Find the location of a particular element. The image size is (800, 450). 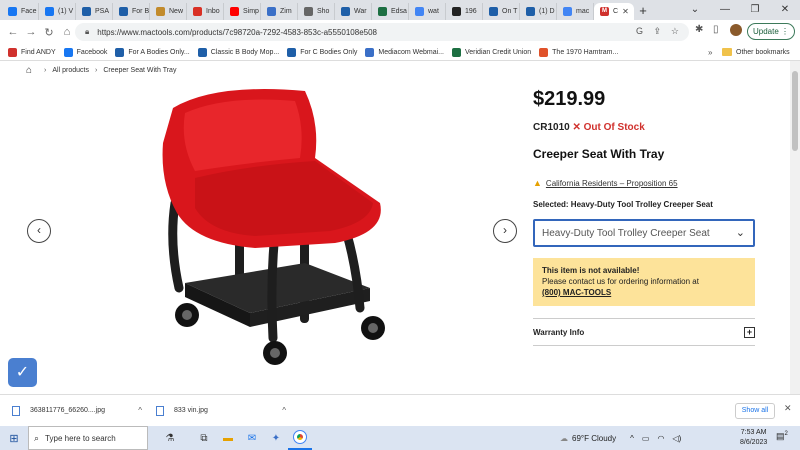

chrome-icon is located at coordinates (300, 438).